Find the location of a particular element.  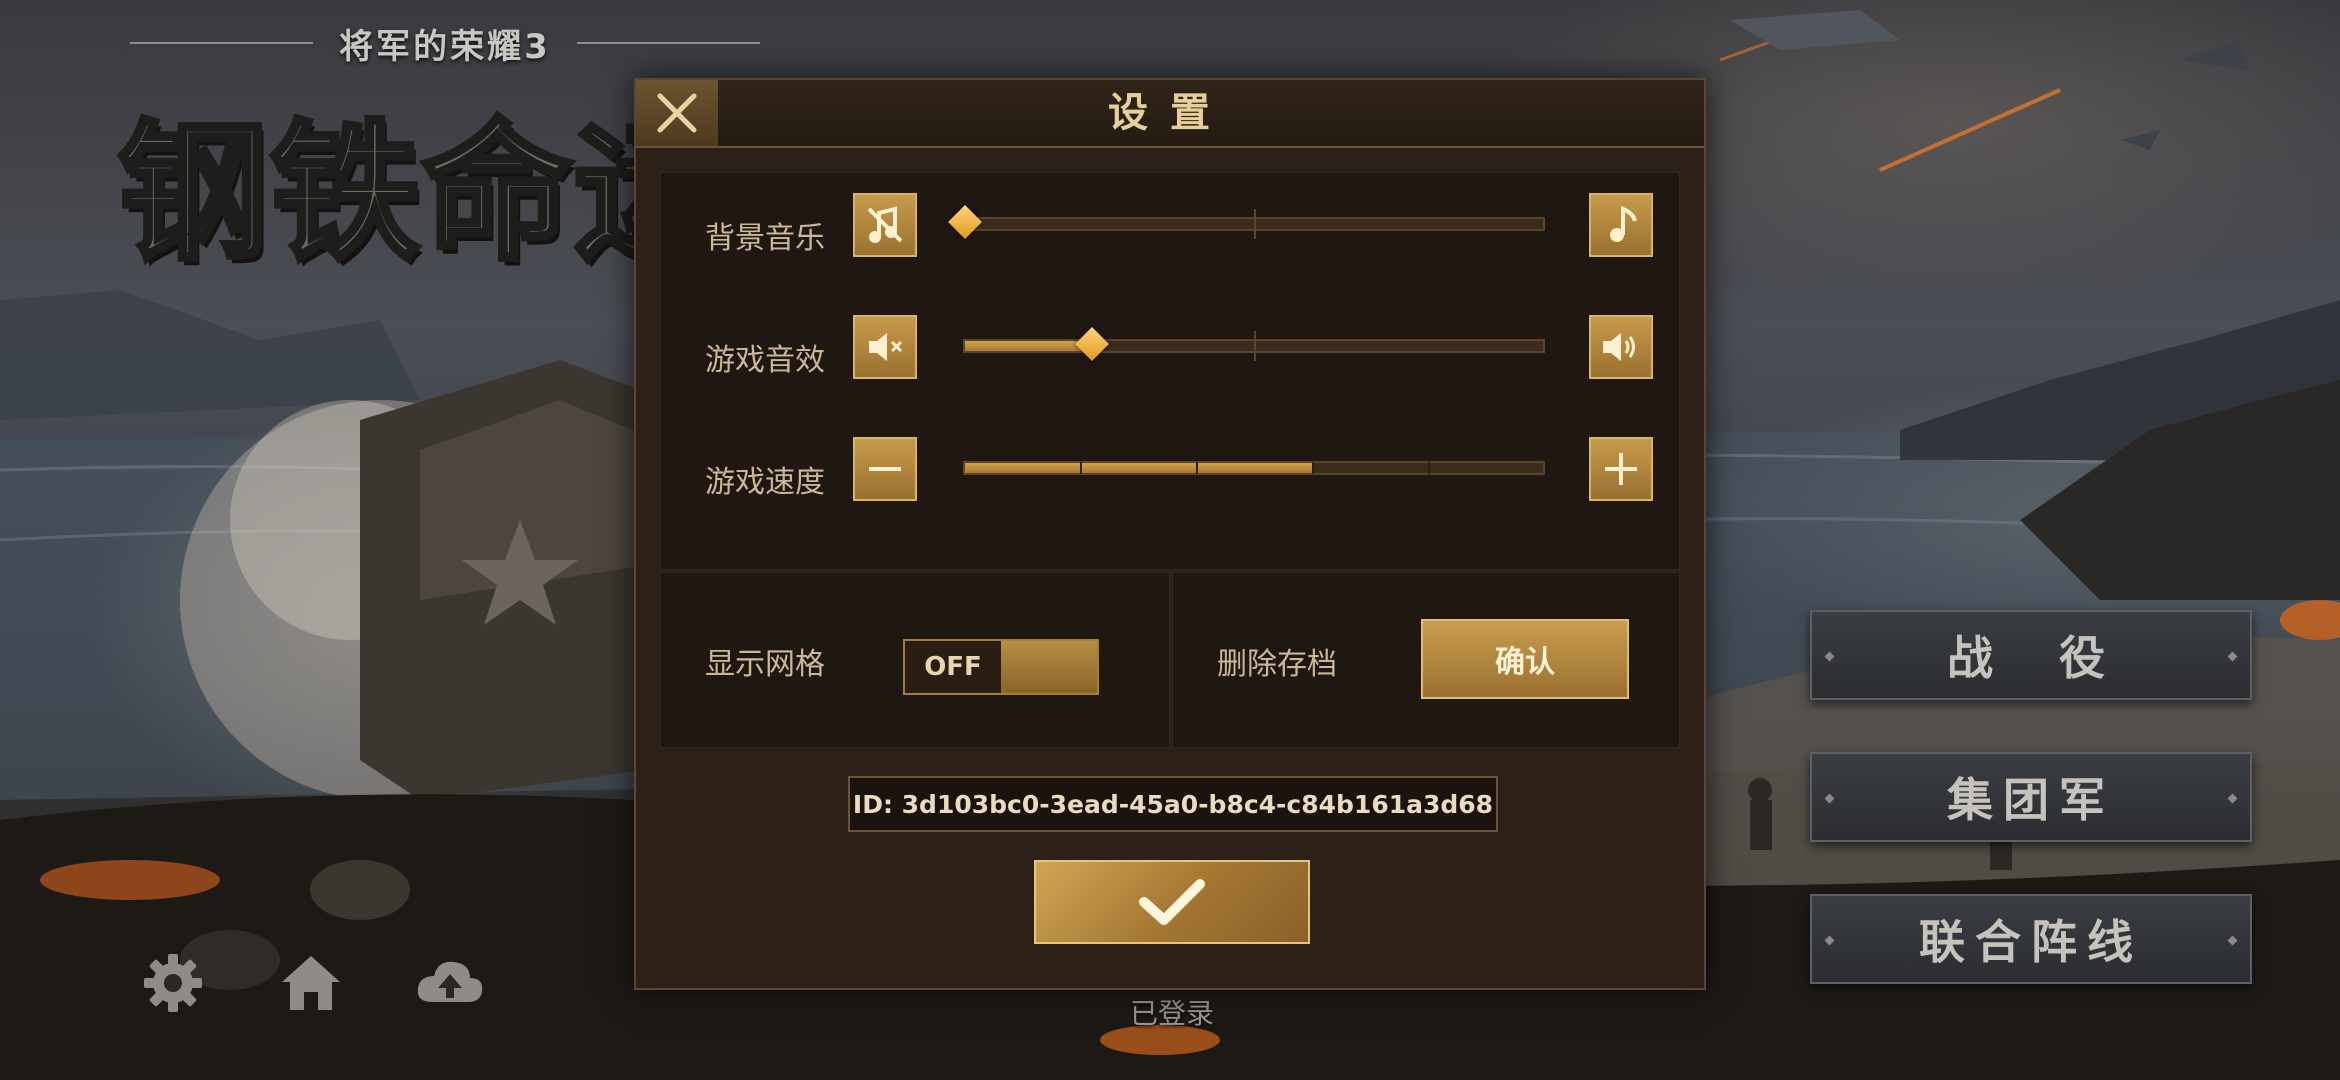

dialog-title: 设置 is located at coordinates (1170, 113).